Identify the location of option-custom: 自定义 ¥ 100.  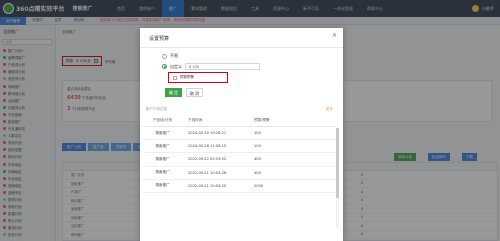
(211, 66).